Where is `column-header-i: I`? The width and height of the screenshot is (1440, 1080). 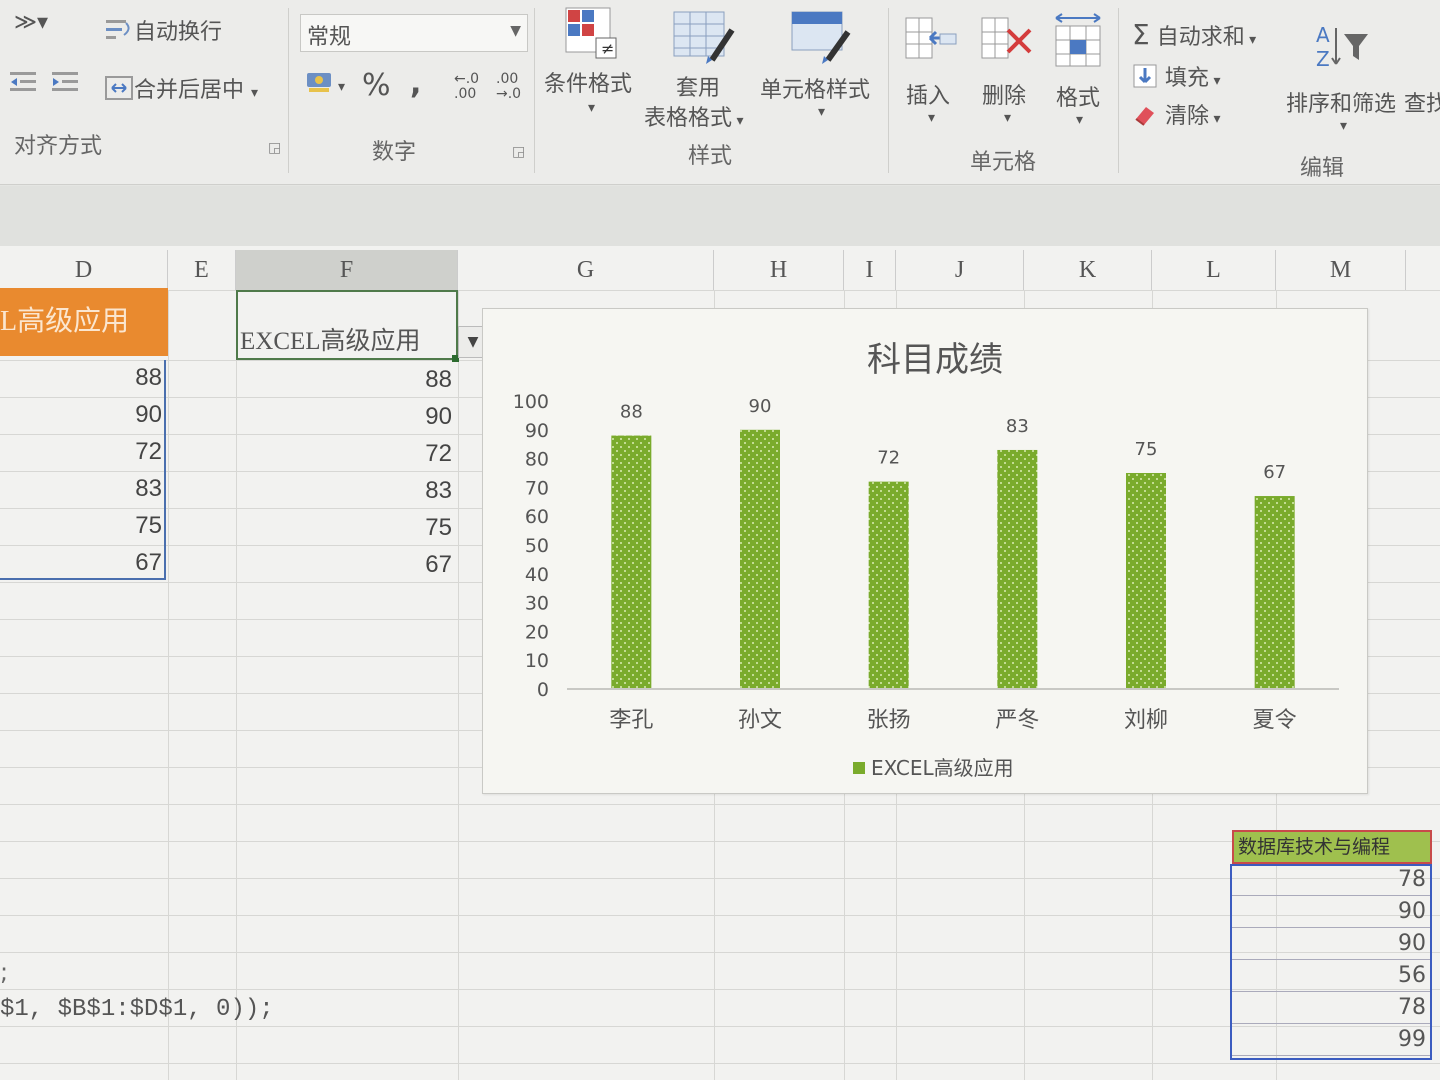 column-header-i: I is located at coordinates (870, 270).